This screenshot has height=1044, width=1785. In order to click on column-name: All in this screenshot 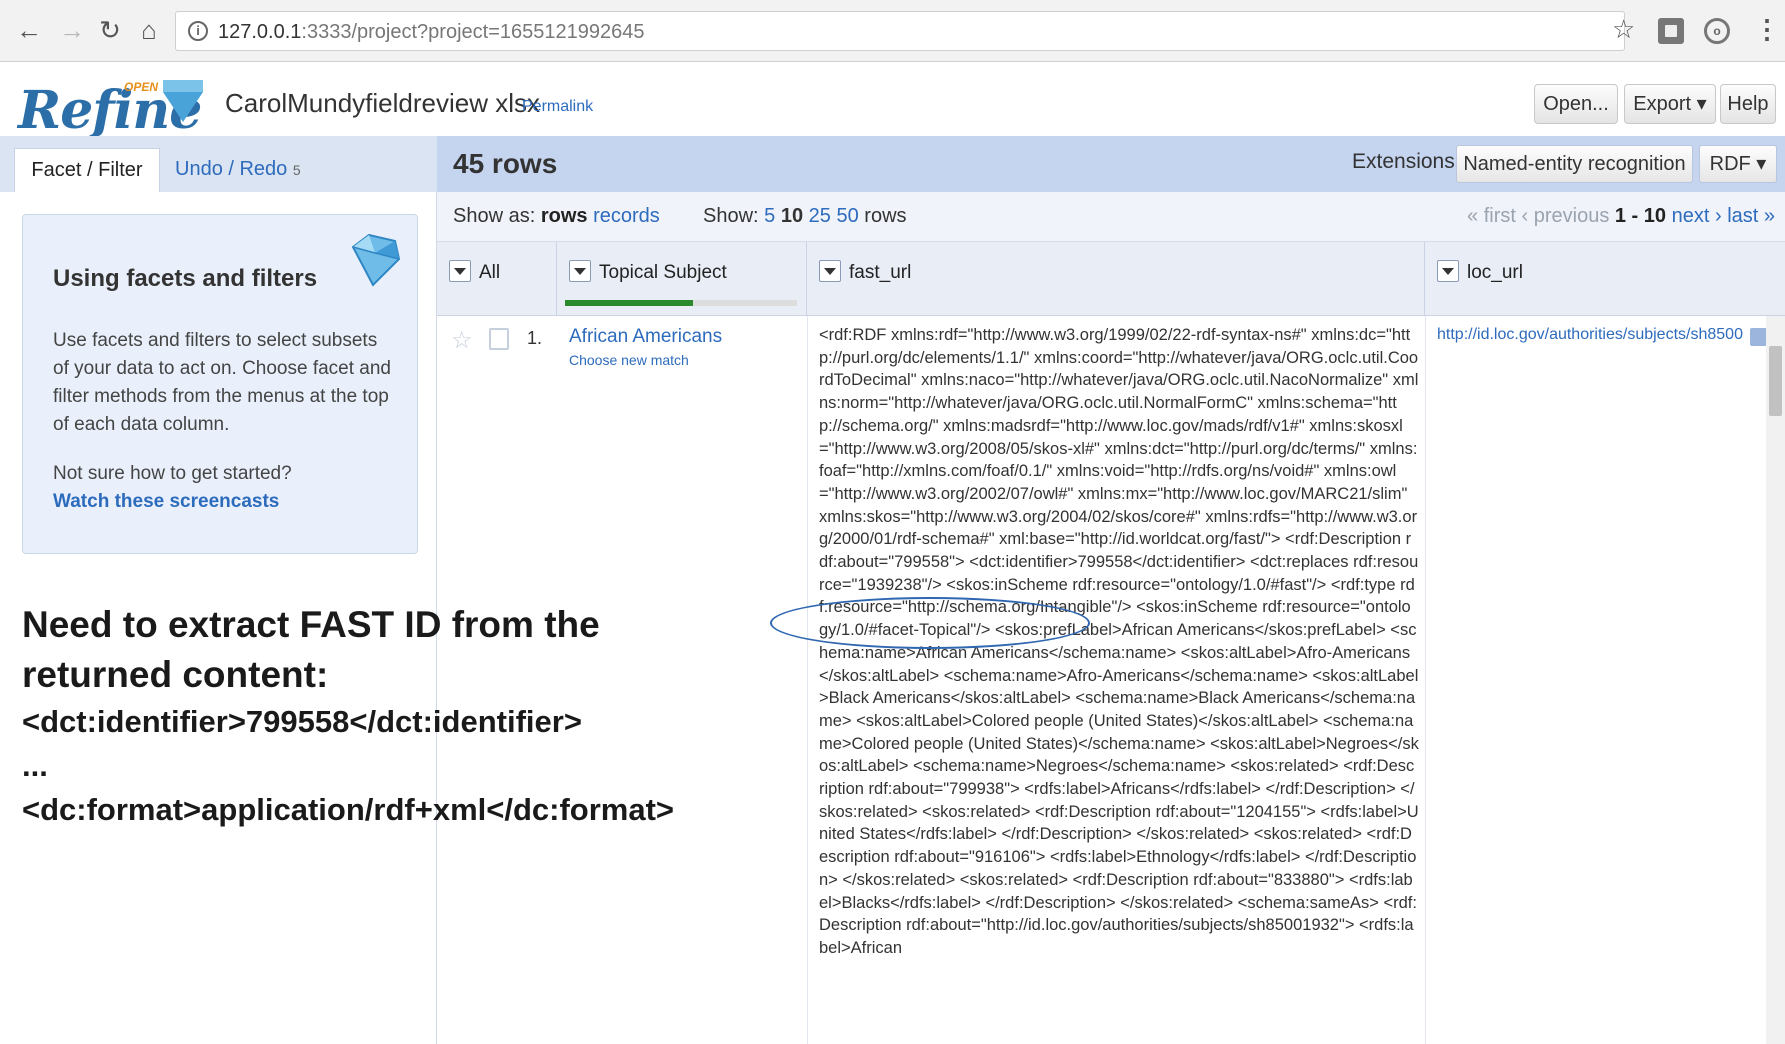, I will do `click(490, 272)`.